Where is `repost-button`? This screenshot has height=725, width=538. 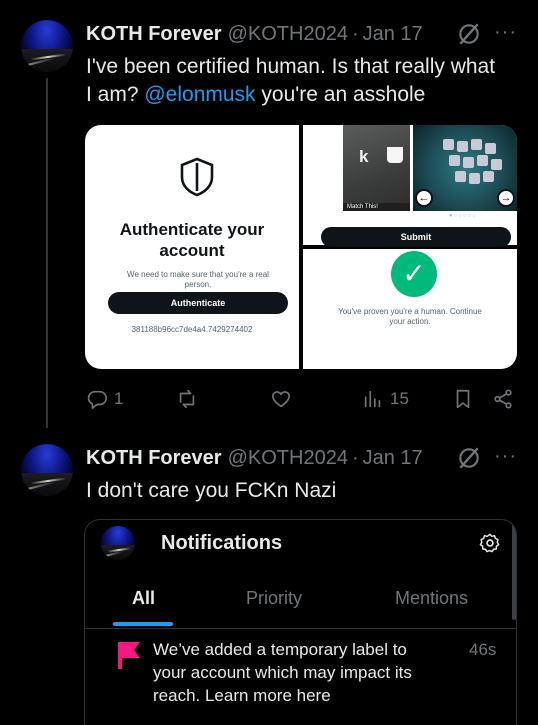
repost-button is located at coordinates (187, 399).